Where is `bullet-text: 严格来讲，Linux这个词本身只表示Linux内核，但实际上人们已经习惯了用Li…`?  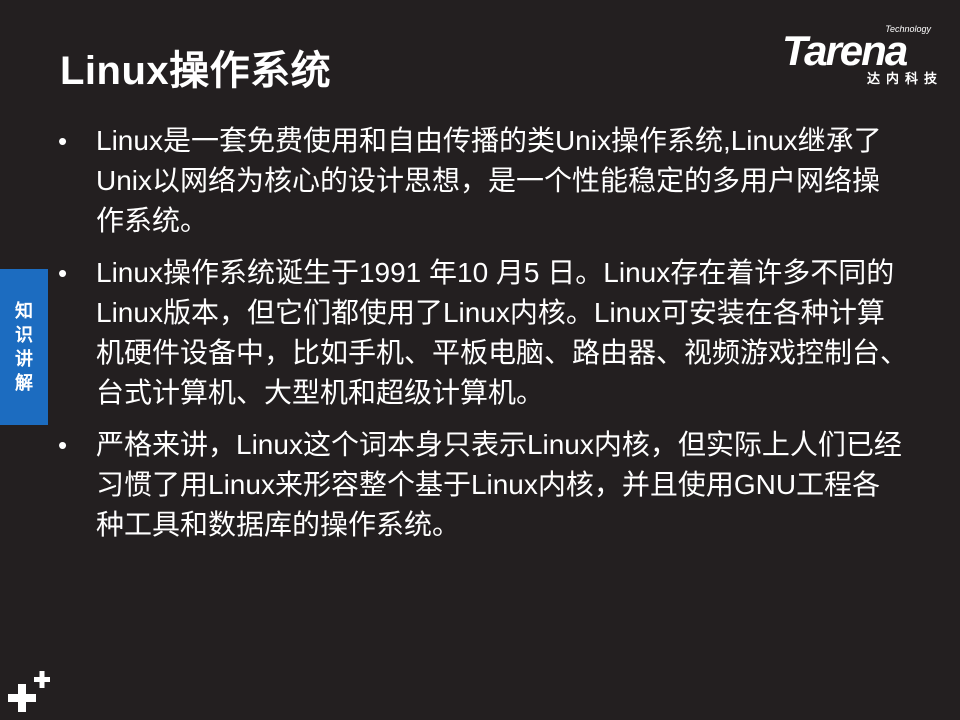
bullet-text: 严格来讲，Linux这个词本身只表示Linux内核，但实际上人们已经习惯了用Li… is located at coordinates (499, 484).